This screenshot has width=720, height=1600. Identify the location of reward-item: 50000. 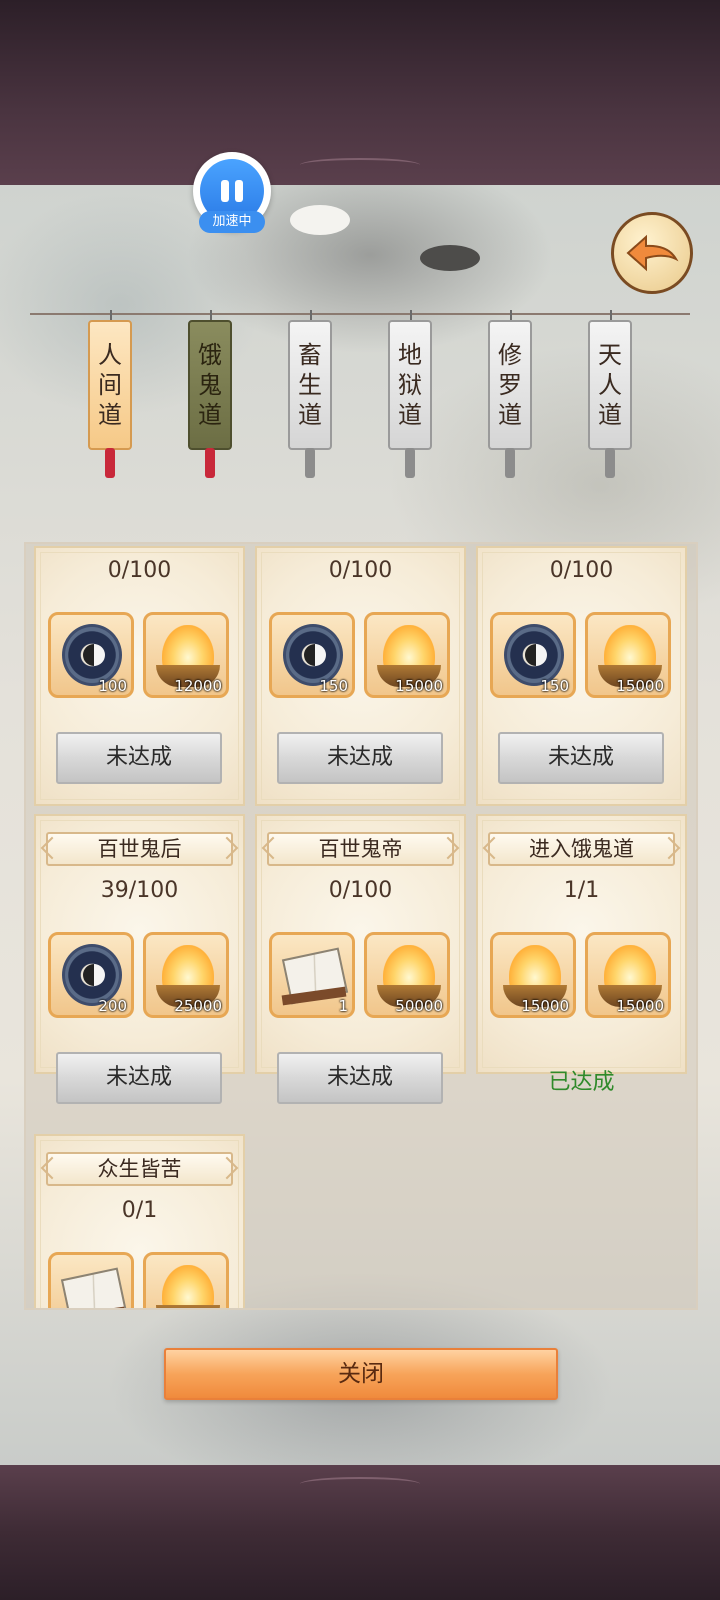
(407, 975).